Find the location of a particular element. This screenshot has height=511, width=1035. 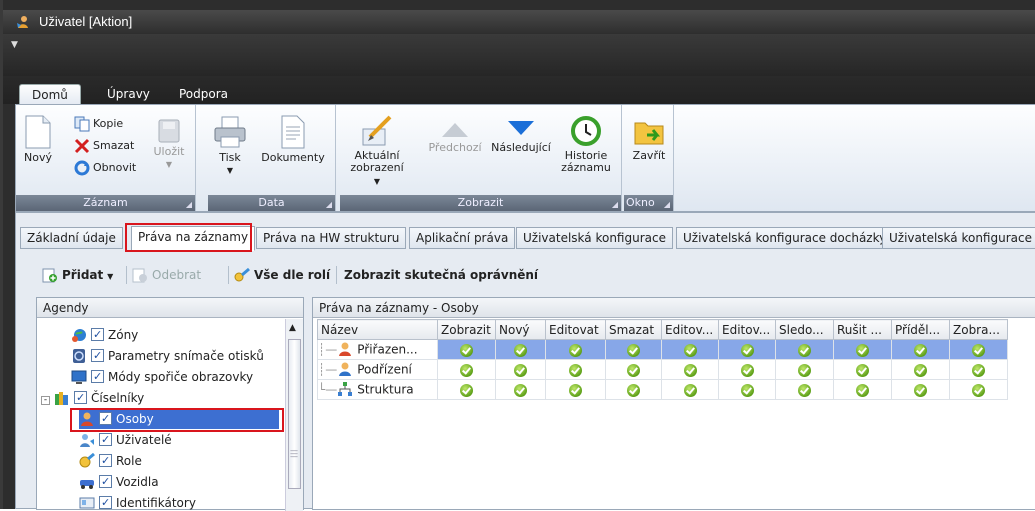

tree-item-role: Role is located at coordinates (110, 461).